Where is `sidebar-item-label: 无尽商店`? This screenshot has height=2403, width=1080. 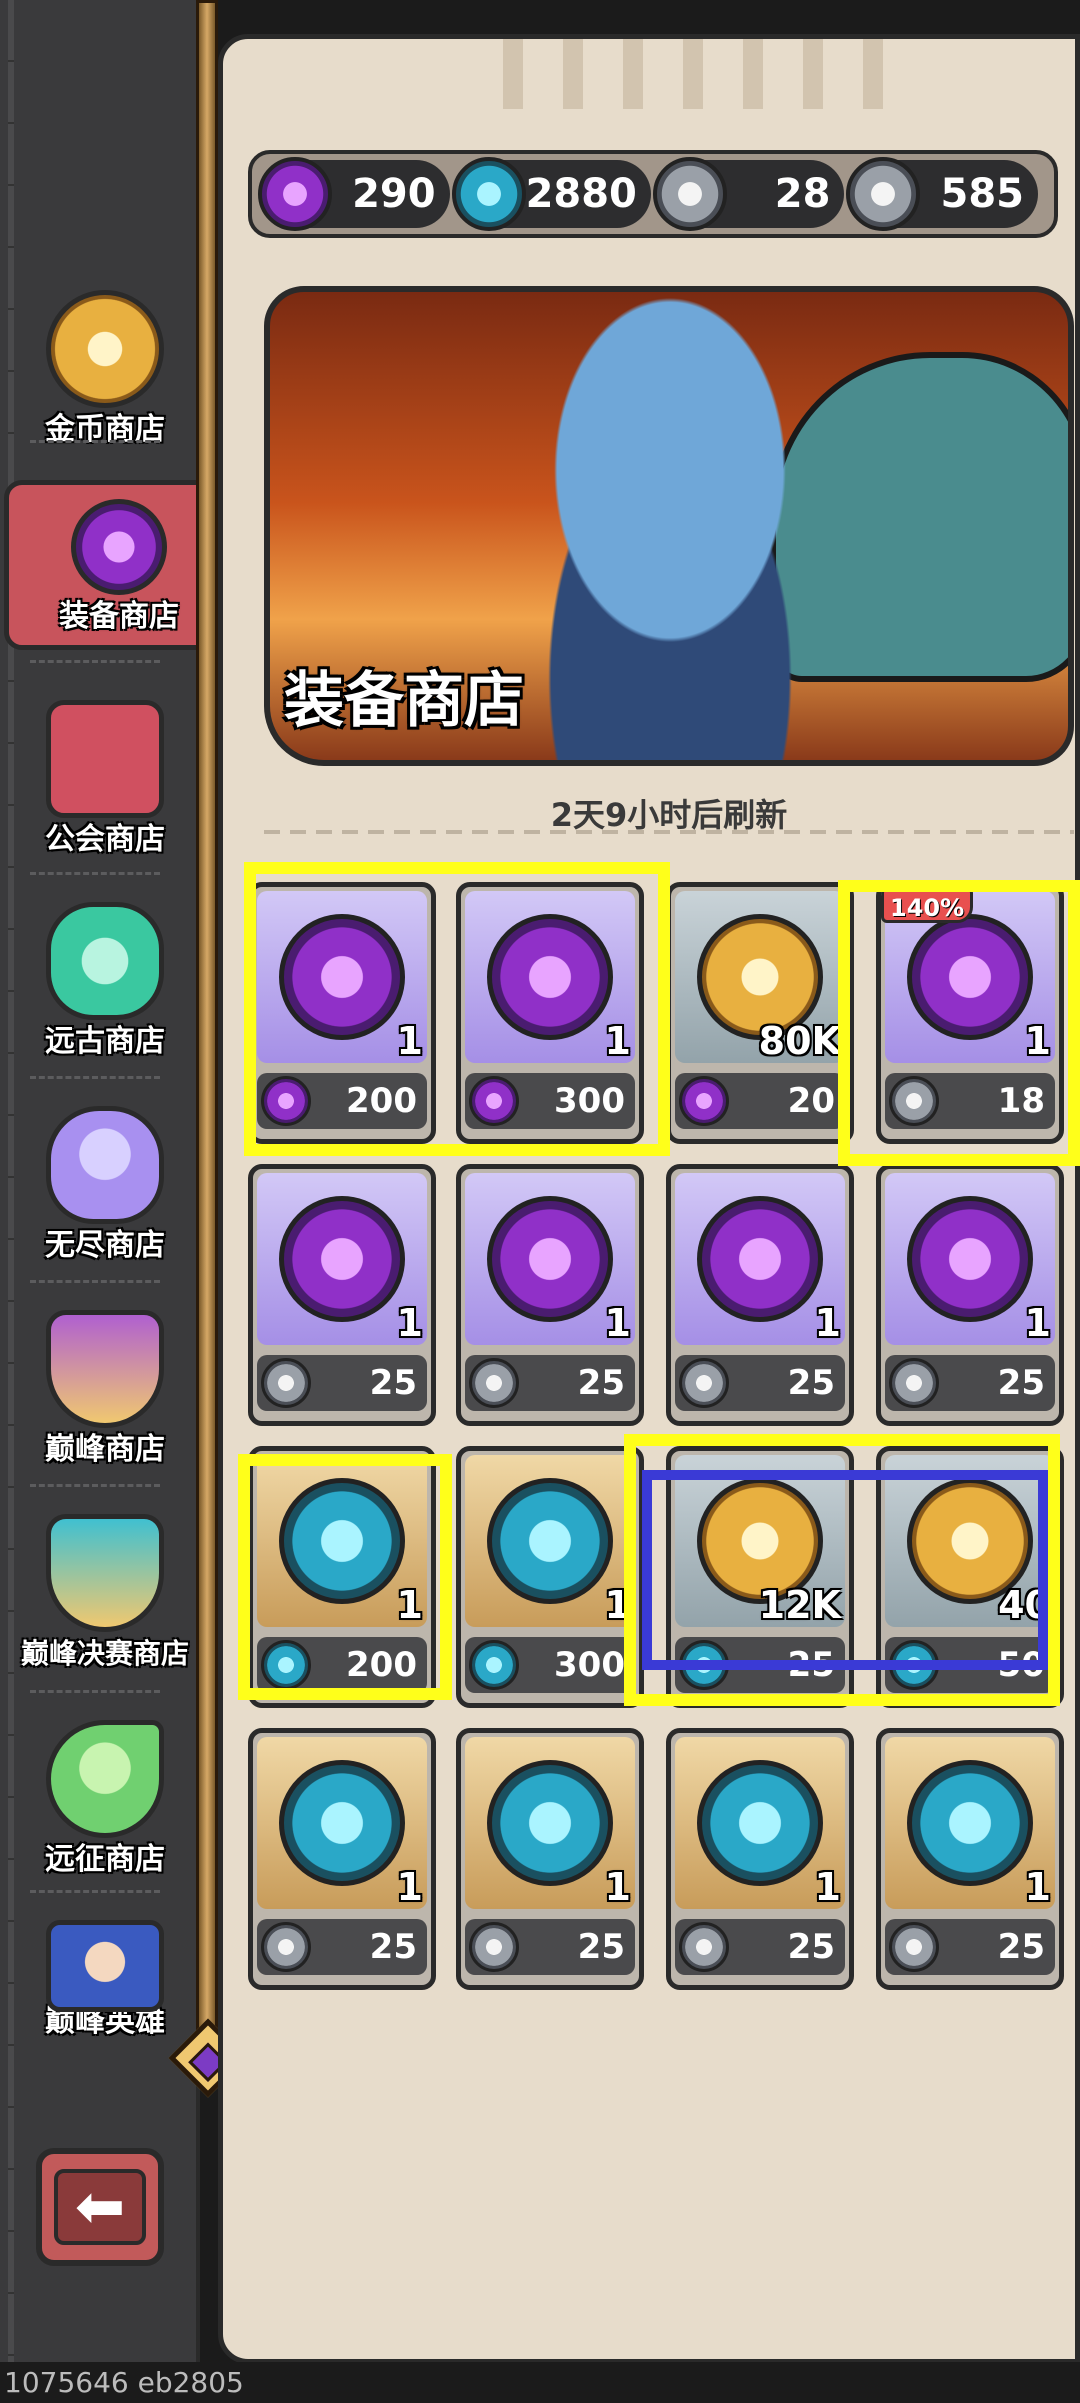 sidebar-item-label: 无尽商店 is located at coordinates (105, 1245).